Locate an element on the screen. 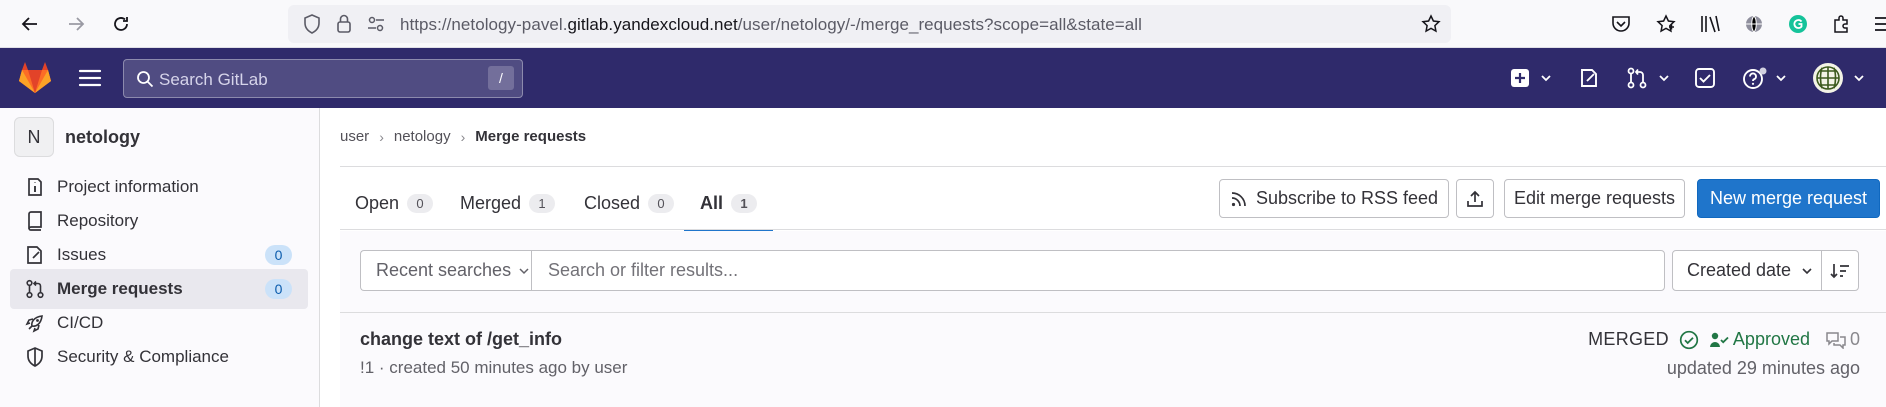  forward-icon is located at coordinates (76, 24).